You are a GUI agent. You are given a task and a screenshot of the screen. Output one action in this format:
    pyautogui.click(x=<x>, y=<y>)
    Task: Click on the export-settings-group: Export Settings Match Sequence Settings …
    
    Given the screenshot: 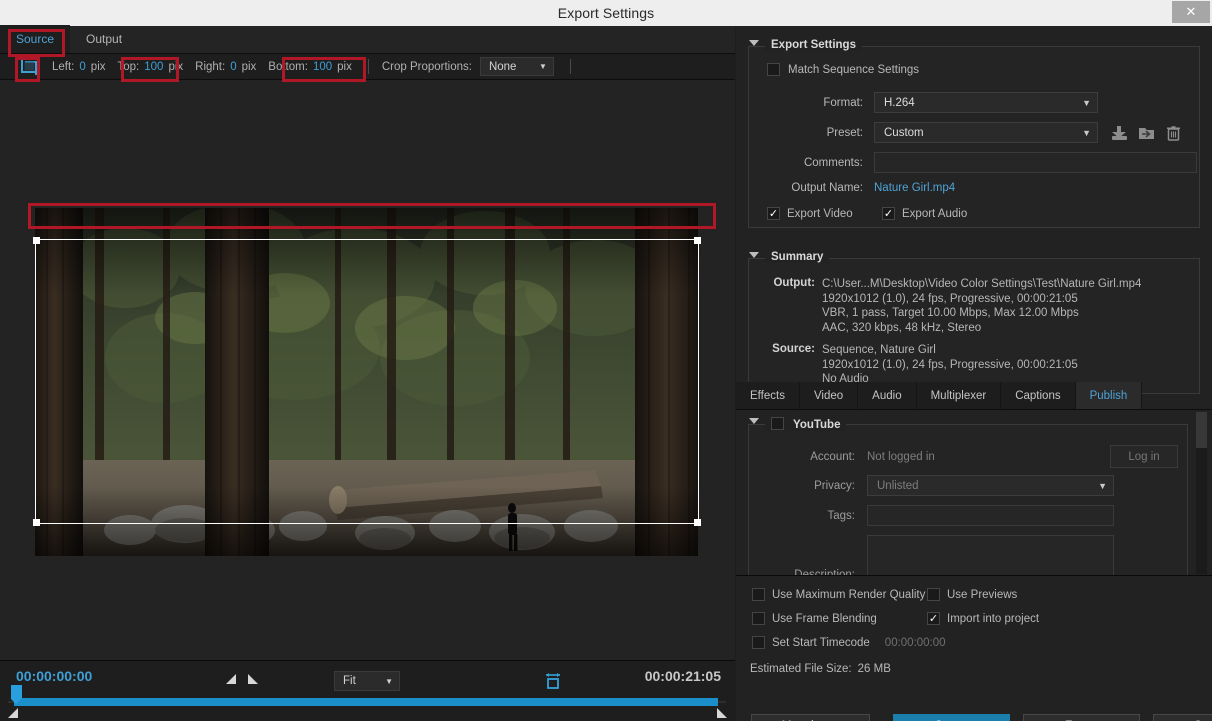 What is the action you would take?
    pyautogui.click(x=974, y=133)
    